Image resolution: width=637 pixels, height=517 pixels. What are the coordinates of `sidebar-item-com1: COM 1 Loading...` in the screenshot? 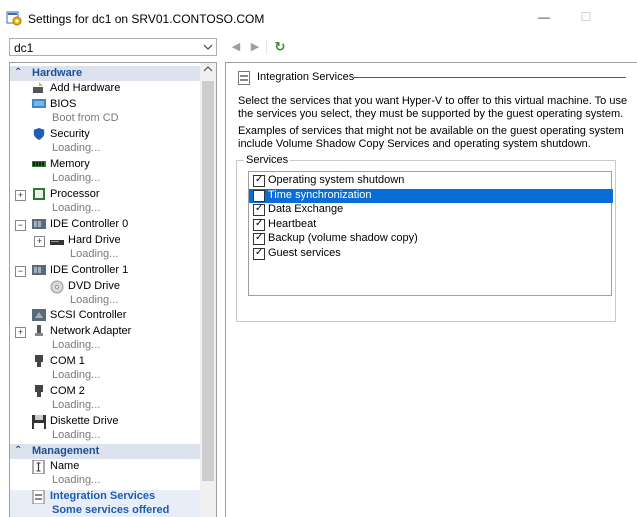 It's located at (105, 369).